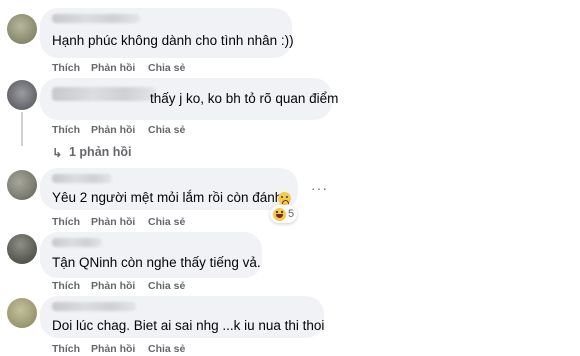  I want to click on comment-bubble: thấy j ko, ko bh tỏ rõ quan điểm, so click(189, 99).